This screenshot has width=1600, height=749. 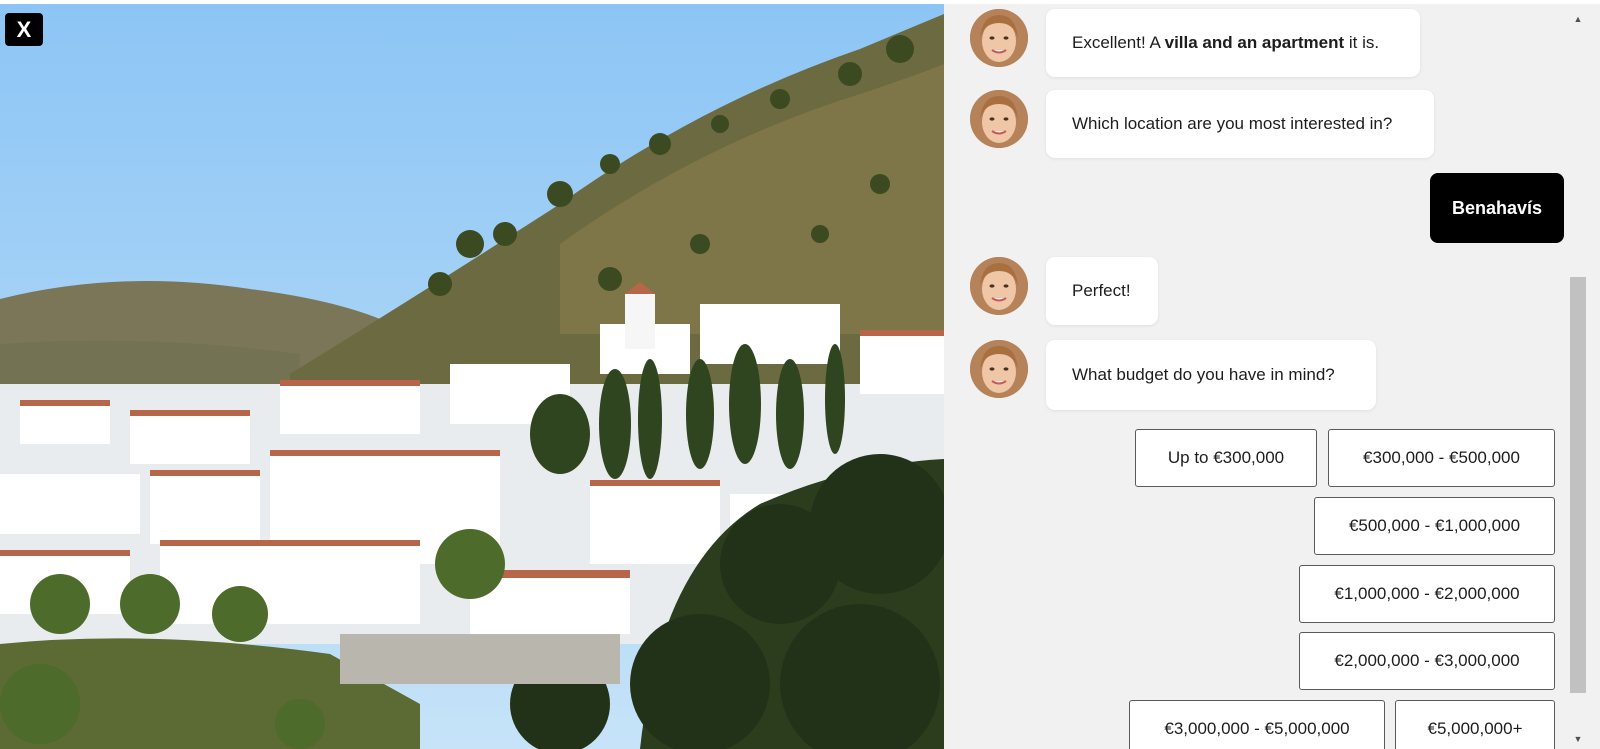 I want to click on message-text: What budget do you have in mind?, so click(x=1203, y=374).